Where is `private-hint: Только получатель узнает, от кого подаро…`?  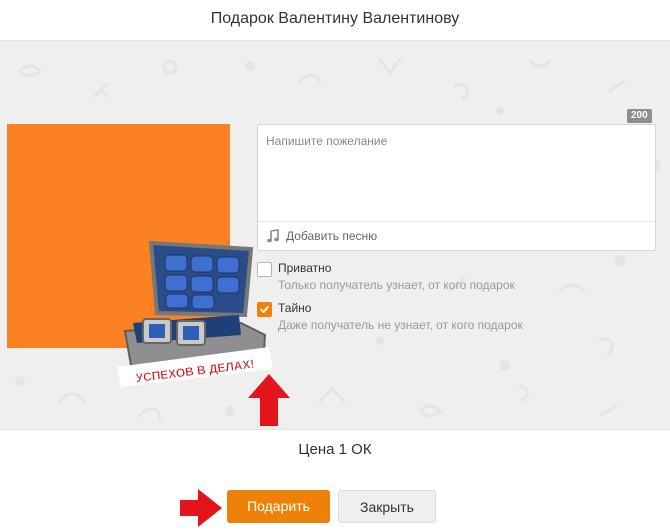 private-hint: Только получатель узнает, от кого подаро… is located at coordinates (396, 285).